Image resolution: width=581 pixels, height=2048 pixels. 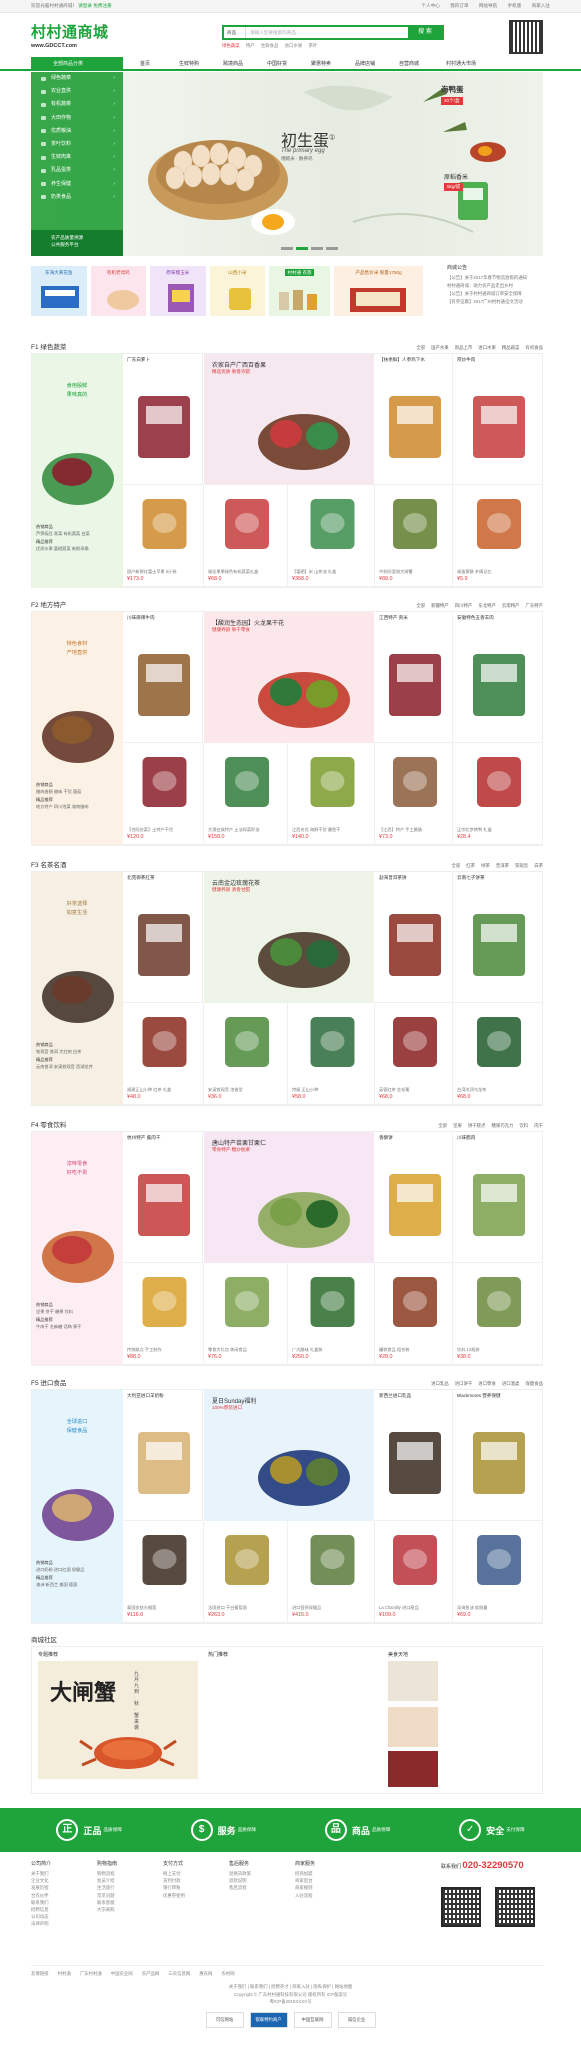 What do you see at coordinates (64, 1973) in the screenshot?
I see `friend-link: 村村通` at bounding box center [64, 1973].